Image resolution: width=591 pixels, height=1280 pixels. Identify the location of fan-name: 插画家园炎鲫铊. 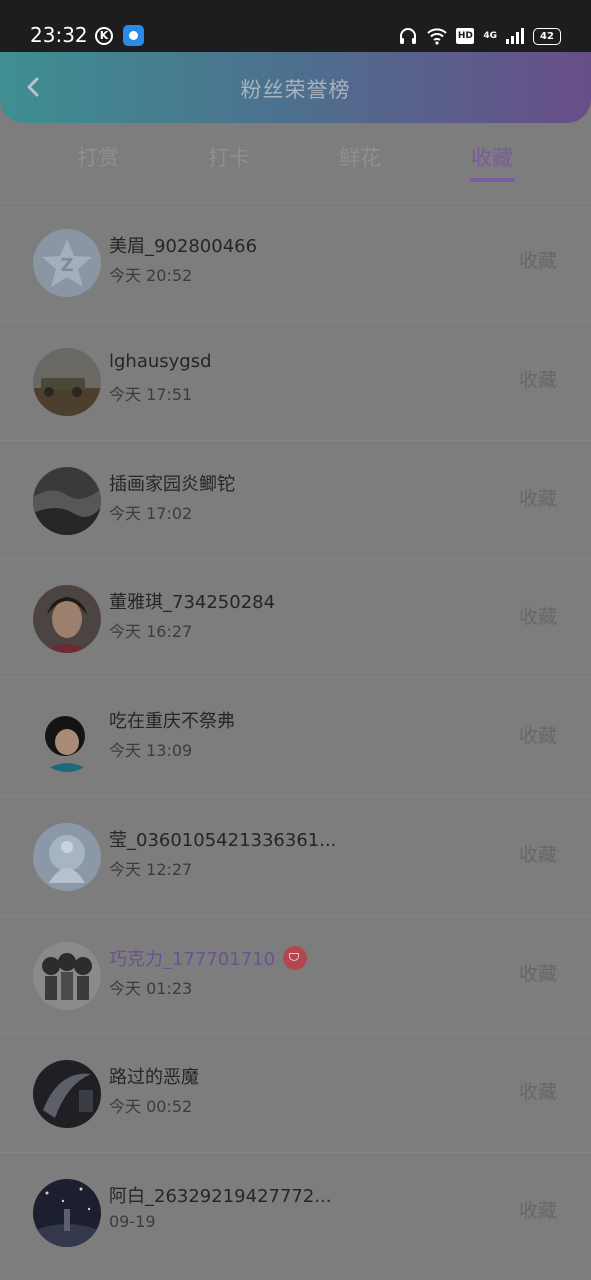
(172, 484).